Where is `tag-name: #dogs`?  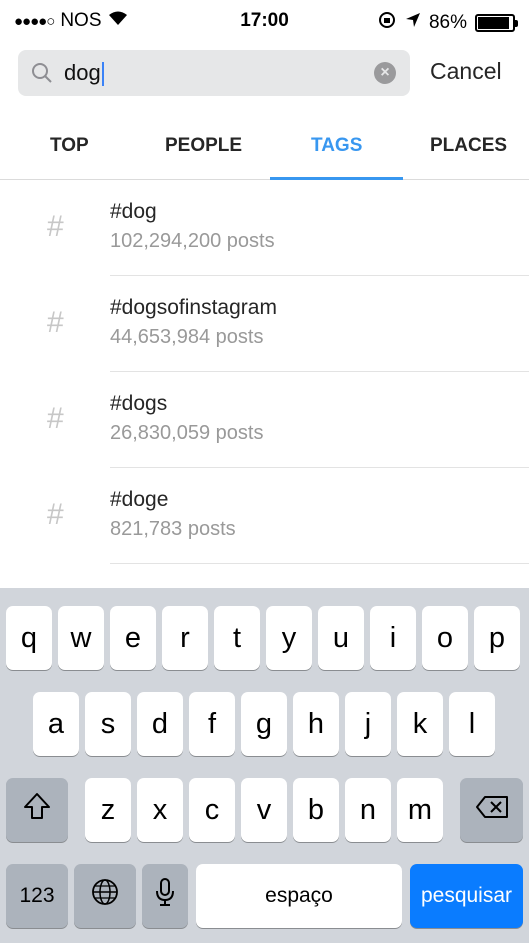 tag-name: #dogs is located at coordinates (139, 403).